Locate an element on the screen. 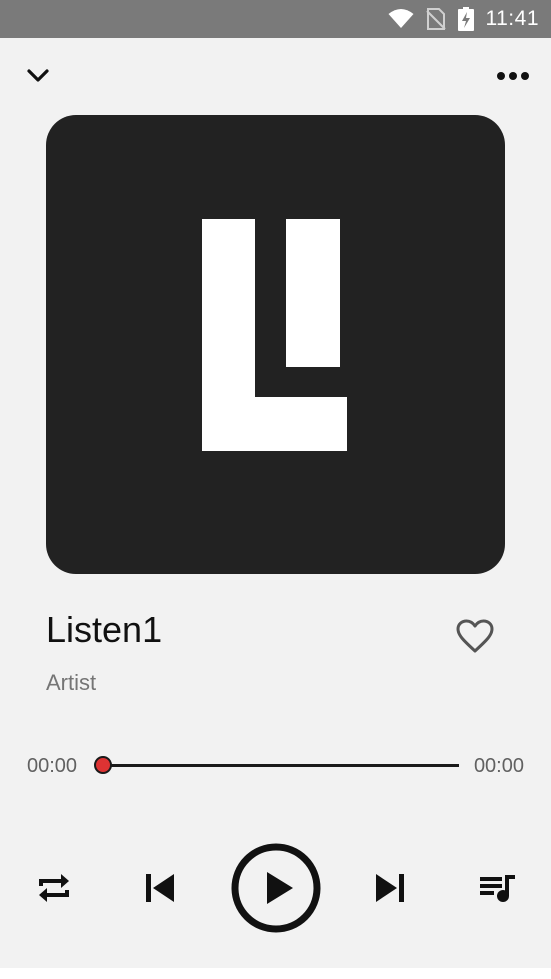 The width and height of the screenshot is (551, 979). skip-previous-icon is located at coordinates (160, 888).